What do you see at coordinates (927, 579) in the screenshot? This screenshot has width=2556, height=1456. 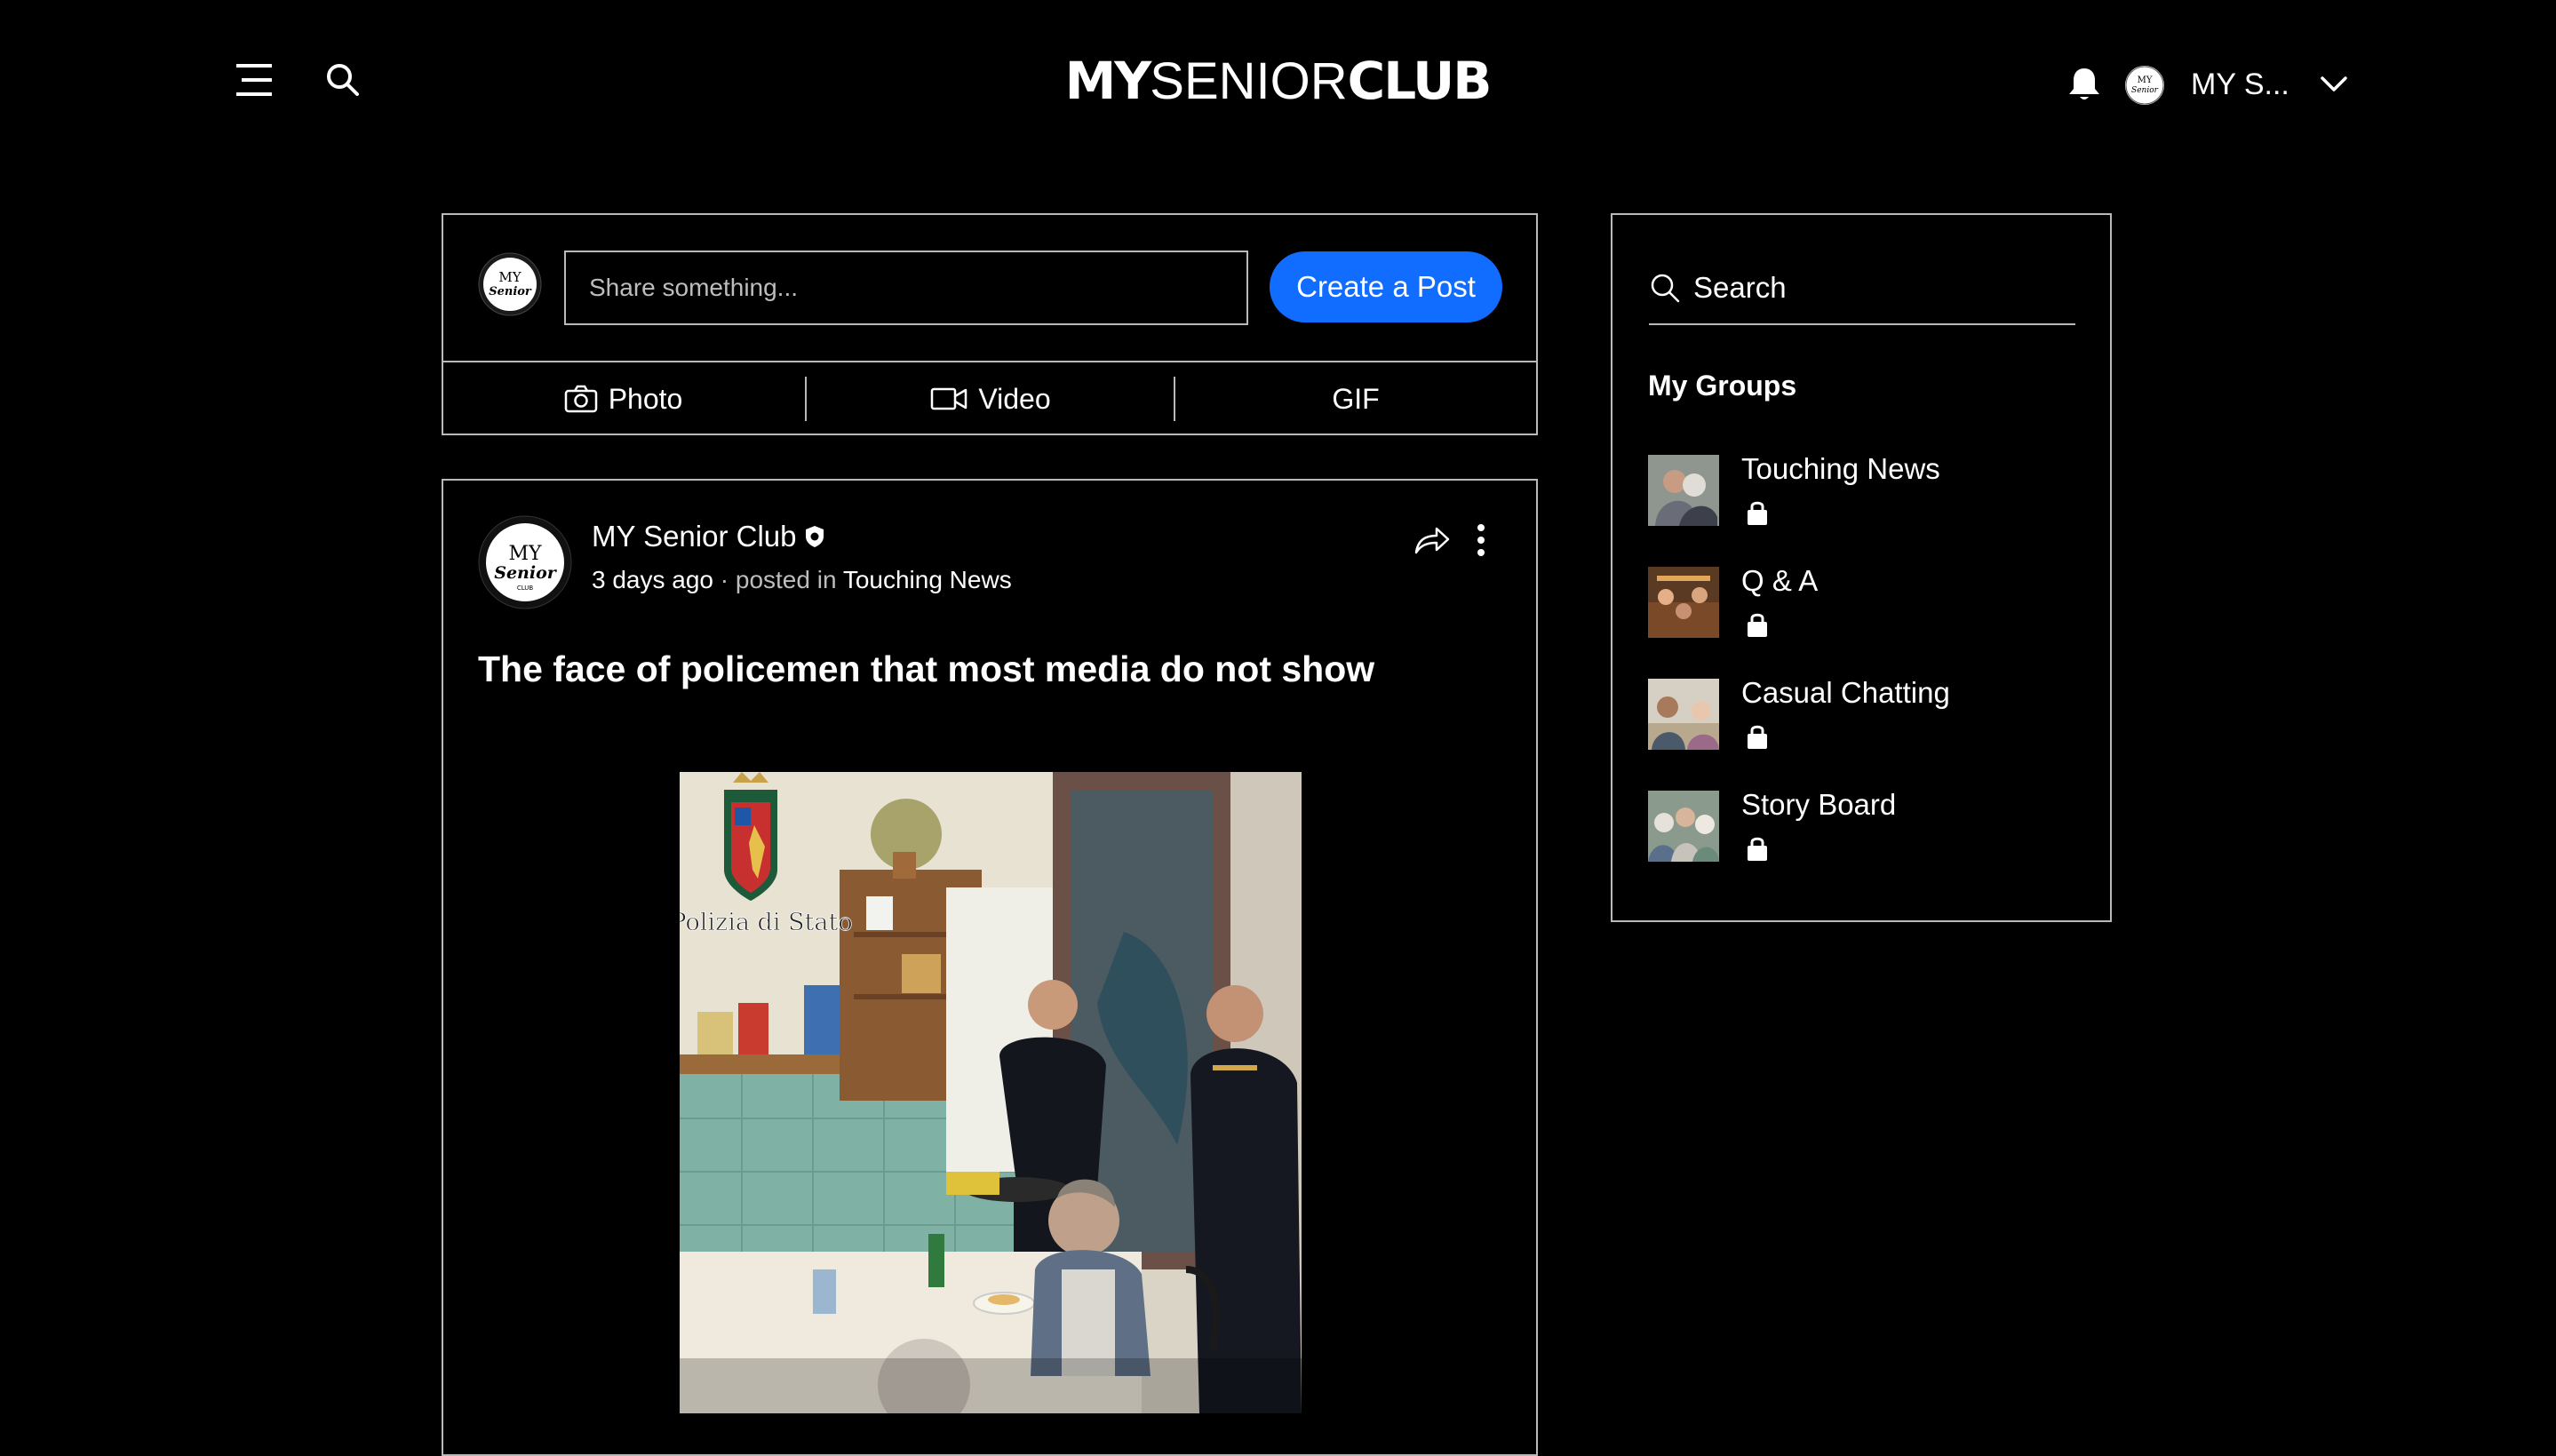 I see `post-group-link: Touching News` at bounding box center [927, 579].